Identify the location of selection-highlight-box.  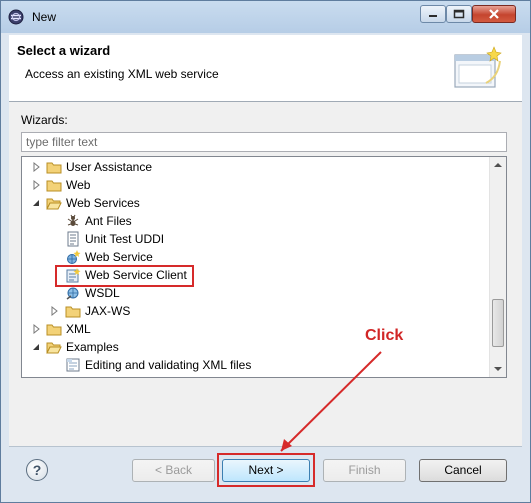
(124, 276).